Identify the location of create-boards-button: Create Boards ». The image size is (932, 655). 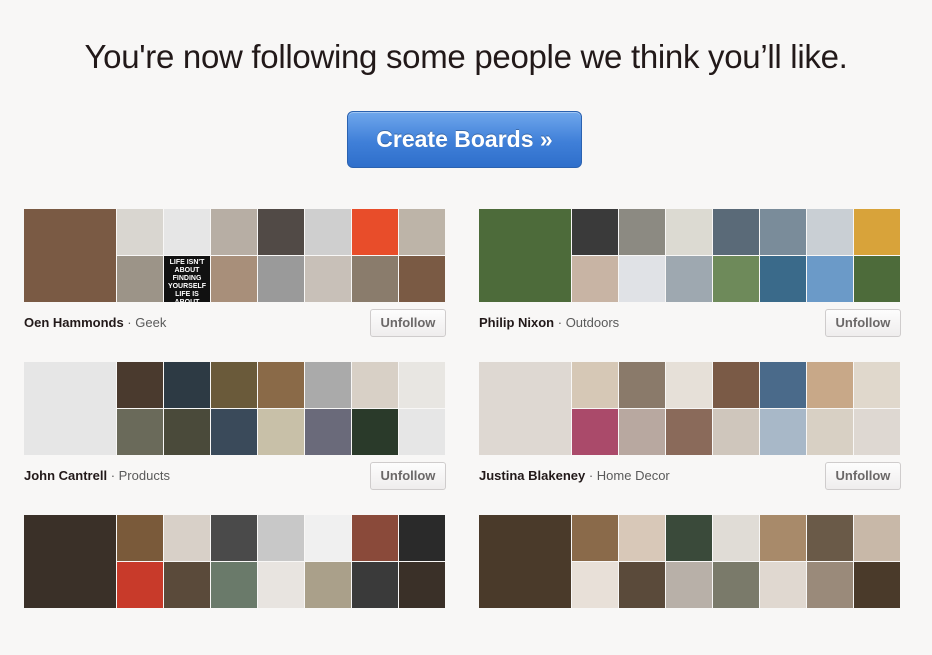
(464, 139).